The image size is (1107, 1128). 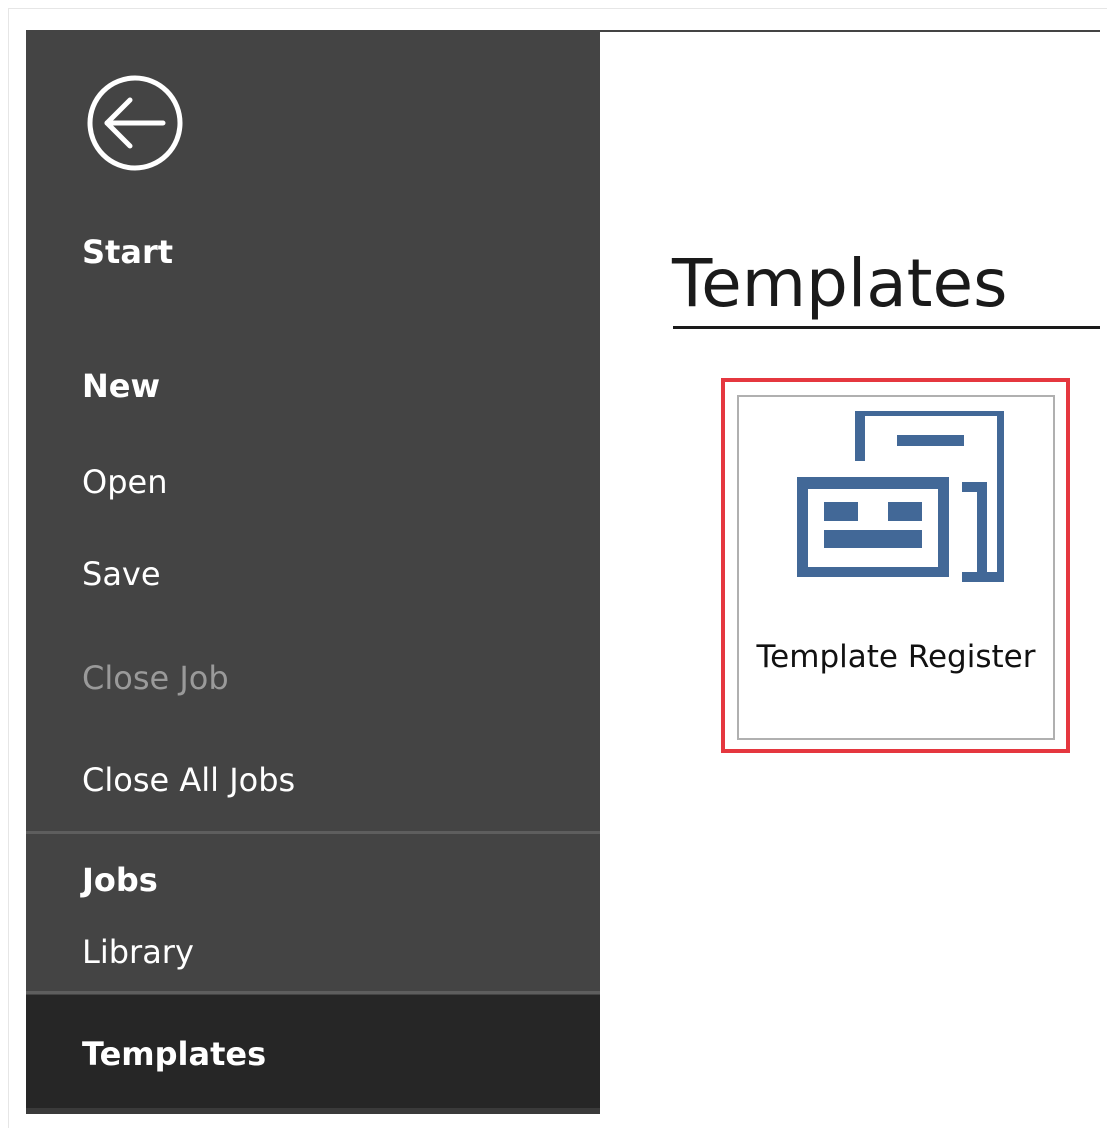 I want to click on menu-item-open: Open, so click(x=124, y=482).